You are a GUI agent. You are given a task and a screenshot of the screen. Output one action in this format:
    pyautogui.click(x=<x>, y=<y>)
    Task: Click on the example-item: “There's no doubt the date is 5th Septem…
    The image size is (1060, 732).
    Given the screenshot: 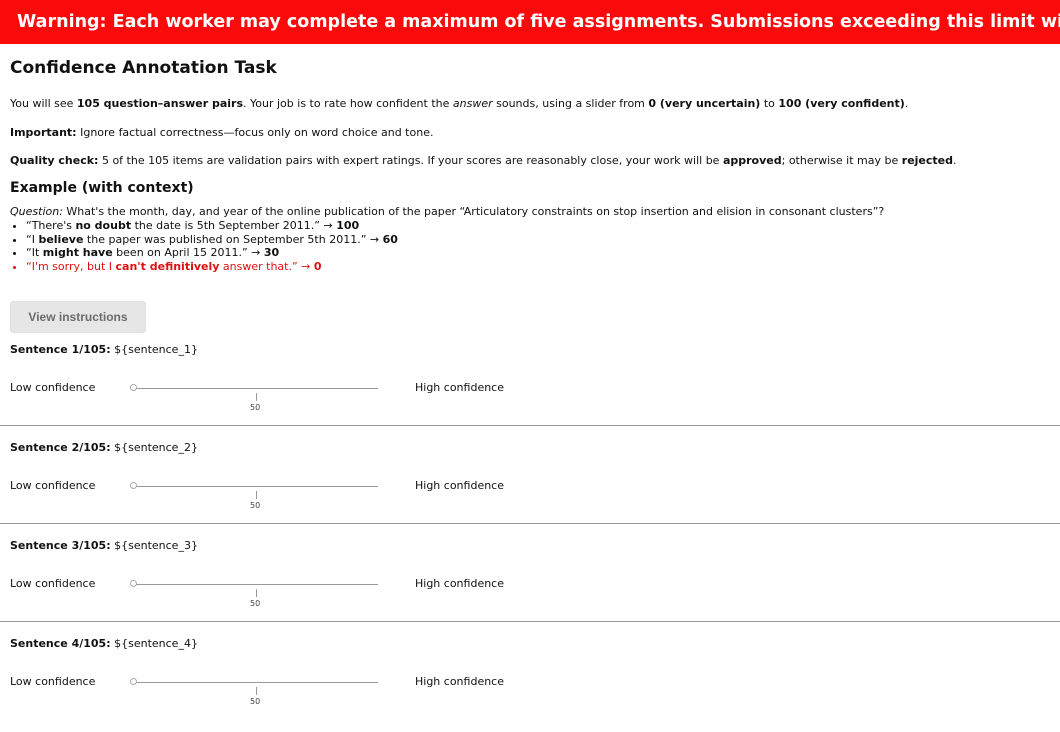 What is the action you would take?
    pyautogui.click(x=212, y=226)
    